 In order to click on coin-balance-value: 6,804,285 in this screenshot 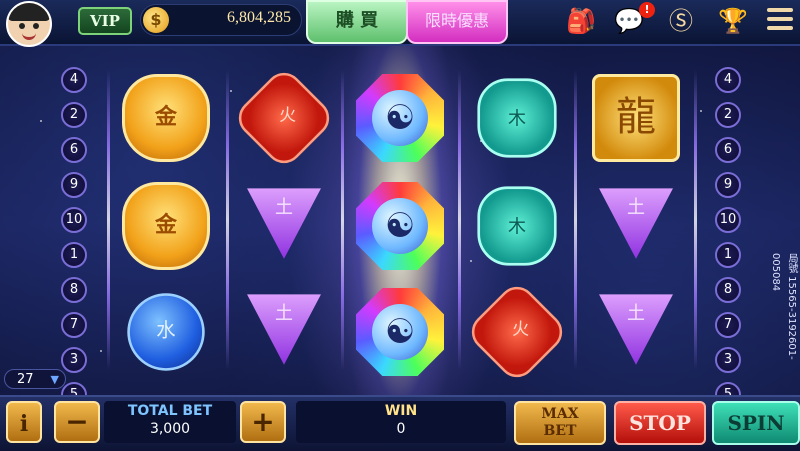, I will do `click(259, 17)`.